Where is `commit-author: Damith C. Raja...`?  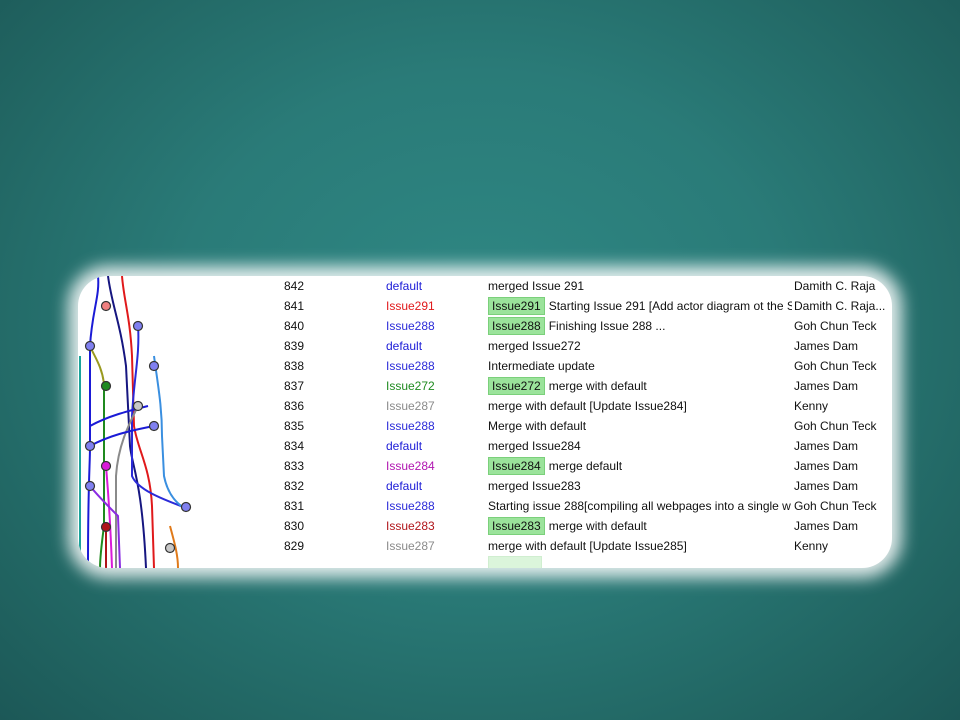 commit-author: Damith C. Raja... is located at coordinates (840, 306).